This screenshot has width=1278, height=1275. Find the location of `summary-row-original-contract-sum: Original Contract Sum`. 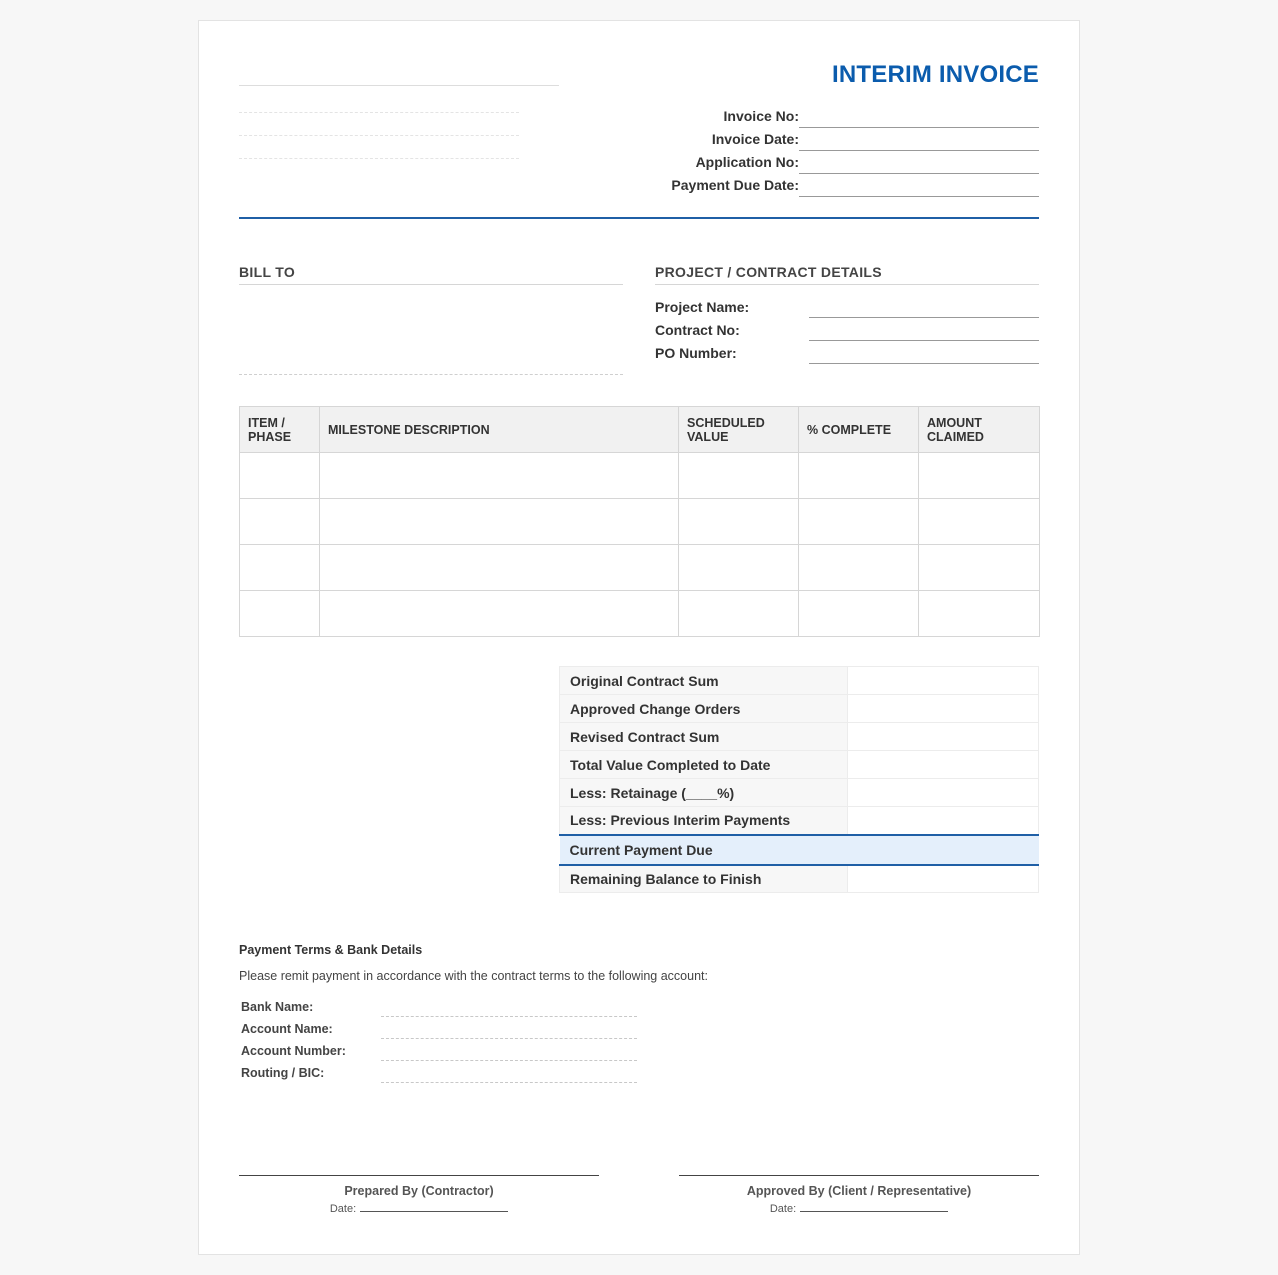

summary-row-original-contract-sum: Original Contract Sum is located at coordinates (799, 680).